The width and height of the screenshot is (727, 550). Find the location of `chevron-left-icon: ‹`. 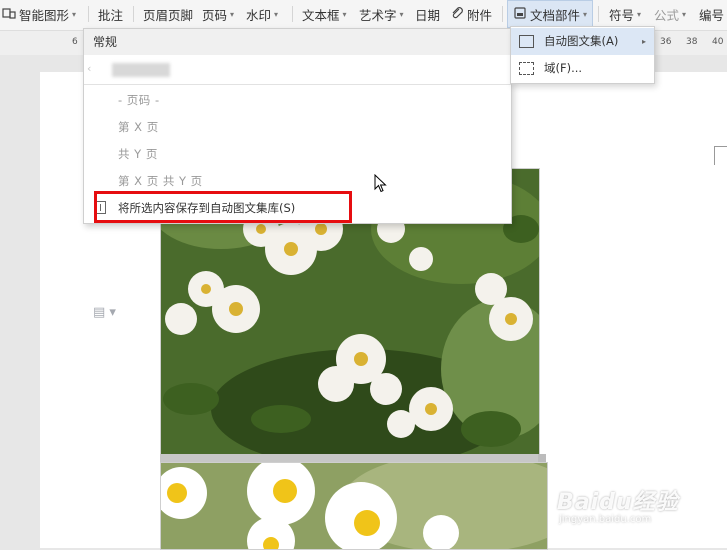

chevron-left-icon: ‹ is located at coordinates (89, 68).